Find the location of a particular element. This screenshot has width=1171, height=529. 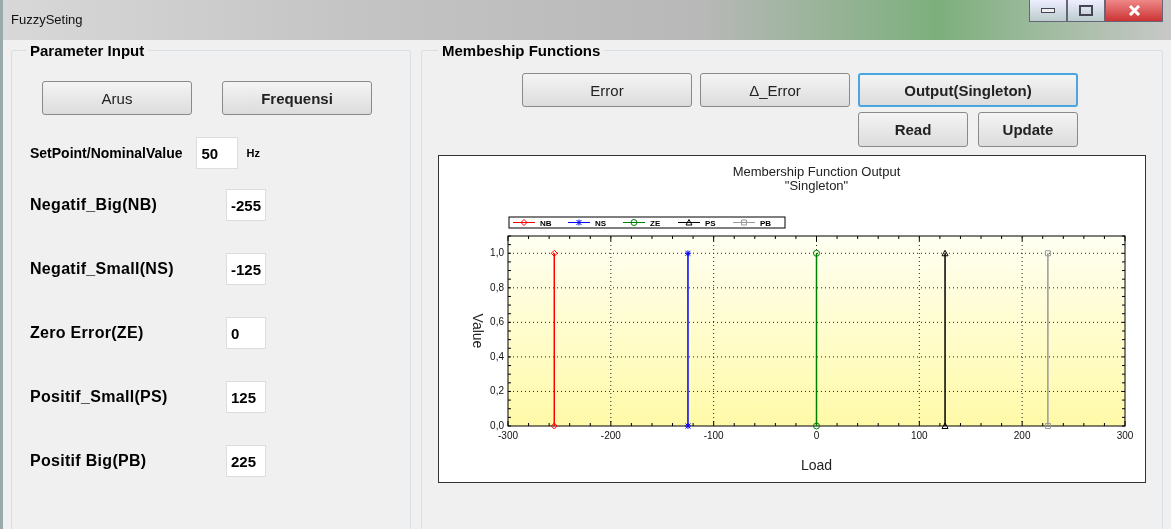

x-tick-label: 0 is located at coordinates (816, 435).